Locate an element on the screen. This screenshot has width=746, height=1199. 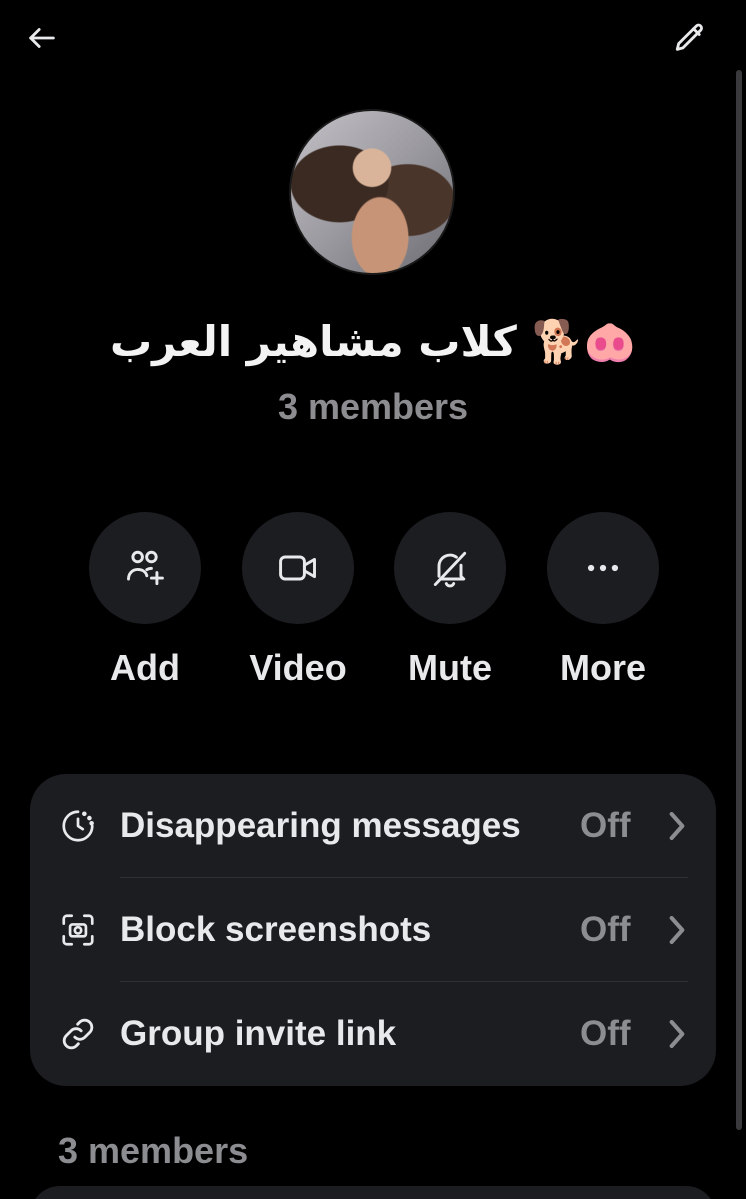
more-button-circle is located at coordinates (603, 568).